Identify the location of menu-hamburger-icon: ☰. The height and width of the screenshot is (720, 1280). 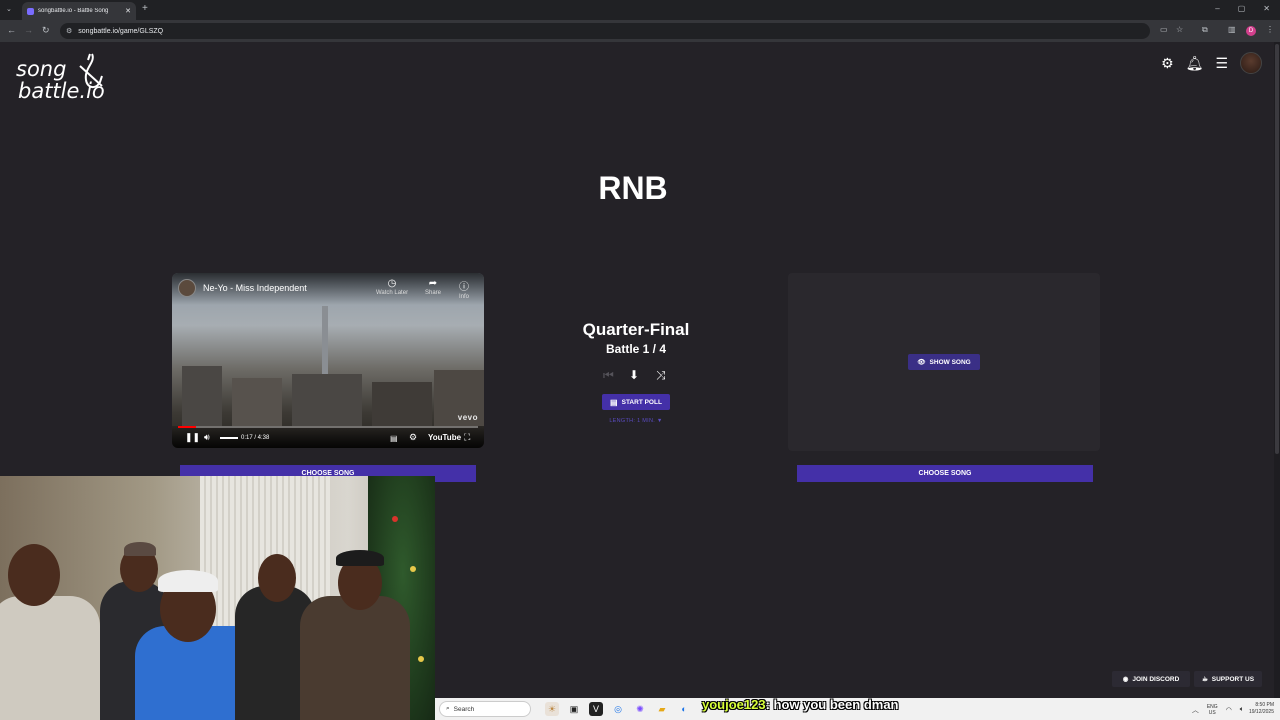
(1221, 63).